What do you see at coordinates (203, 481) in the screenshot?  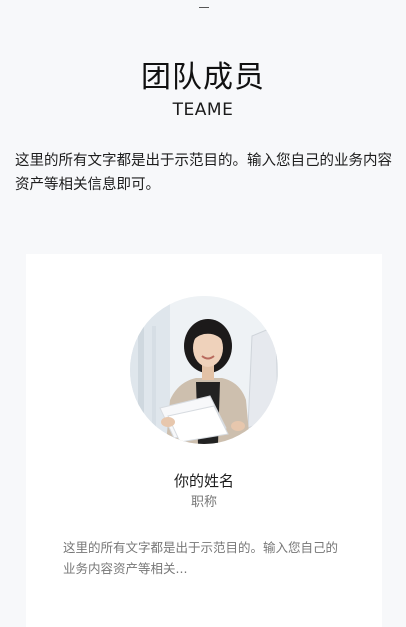 I see `member-name: 你的姓名` at bounding box center [203, 481].